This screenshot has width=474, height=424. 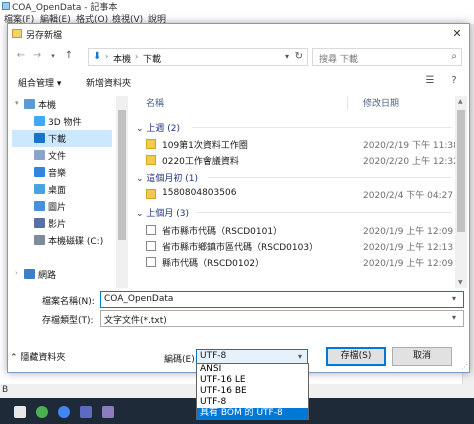 I want to click on file-date: 2020/2/19 下午 11:38, so click(x=411, y=146).